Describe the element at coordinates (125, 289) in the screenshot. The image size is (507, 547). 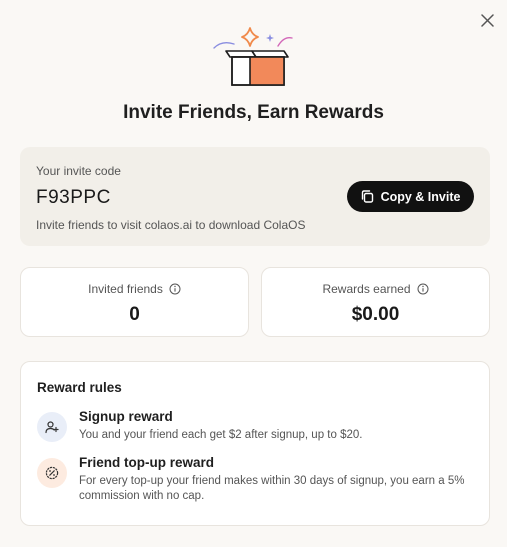
I see `invited-friends-label: Invited friends` at that location.